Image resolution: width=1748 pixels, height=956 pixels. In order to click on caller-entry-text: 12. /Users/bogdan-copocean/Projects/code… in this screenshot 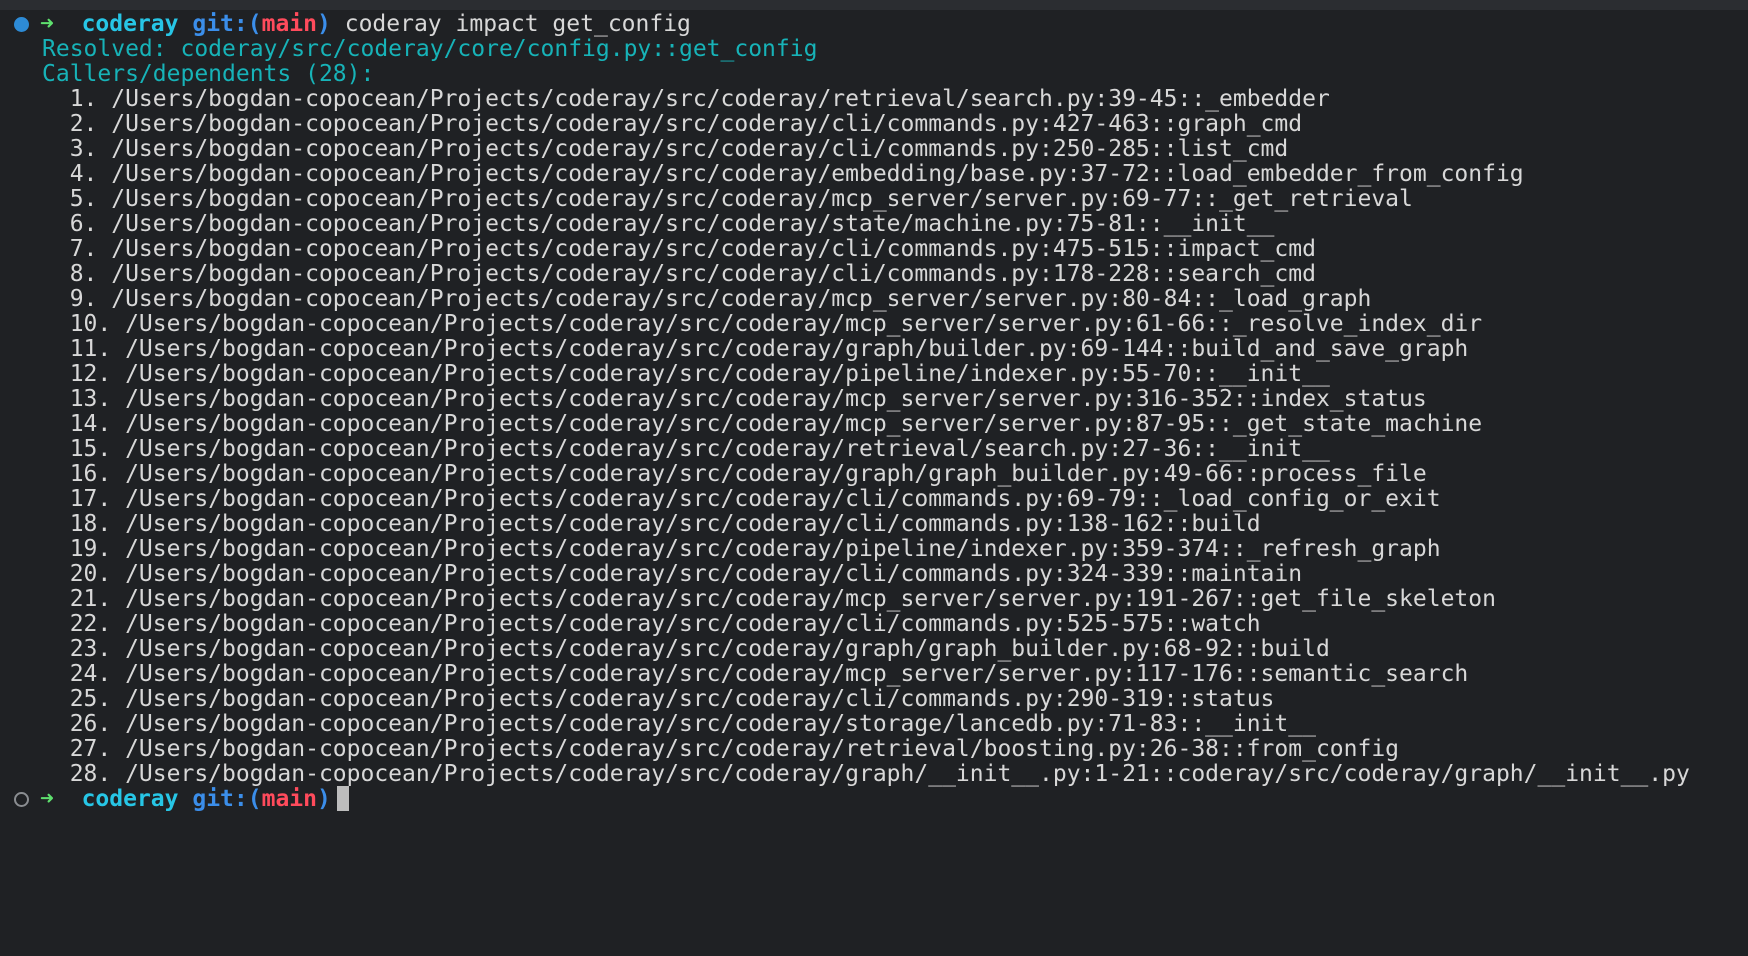, I will do `click(686, 374)`.